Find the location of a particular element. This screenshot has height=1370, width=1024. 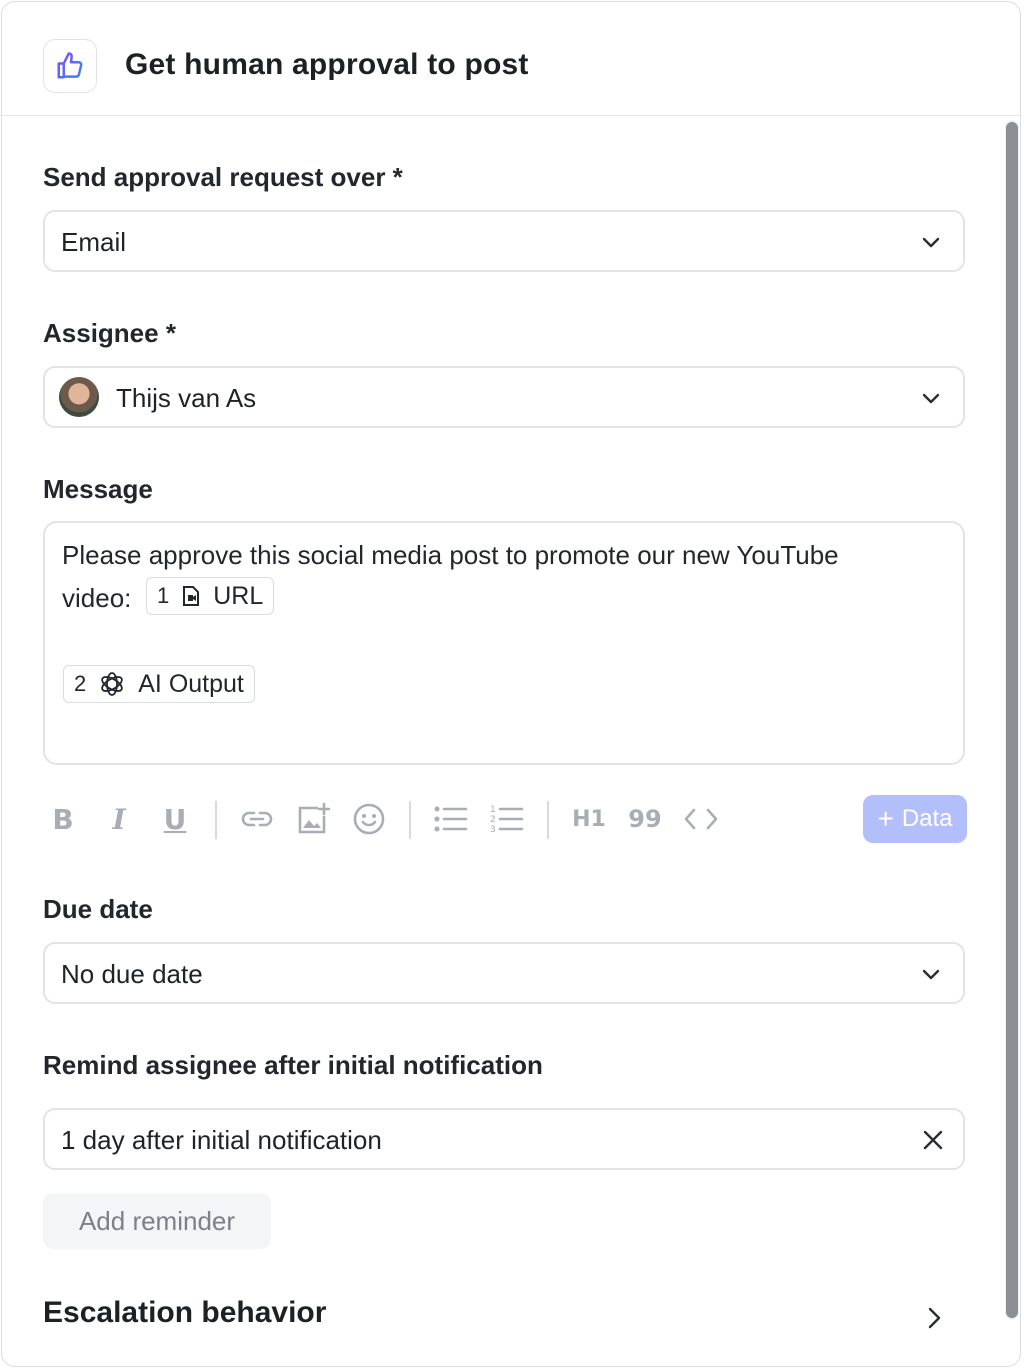

insert-data-button: + Data is located at coordinates (915, 819).